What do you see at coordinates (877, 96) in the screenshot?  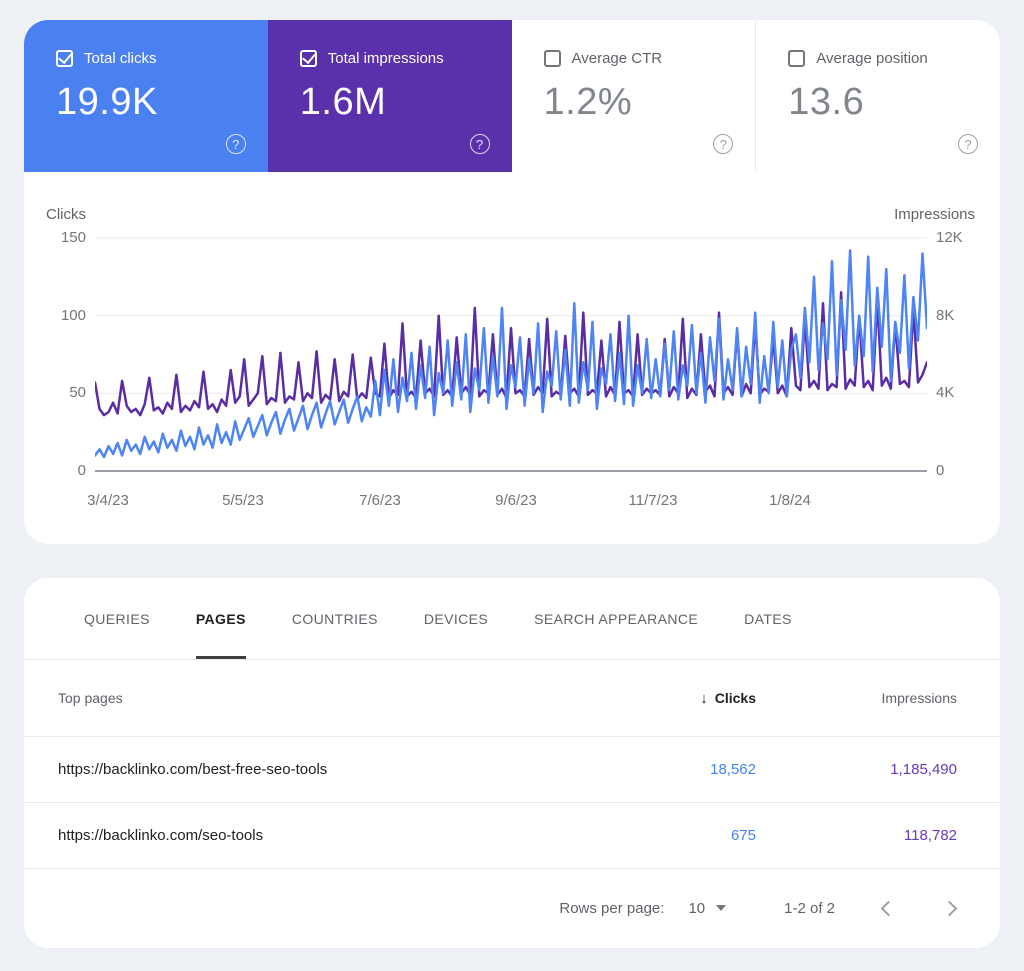 I see `metric-card-average-position: Average position 13.6 ?` at bounding box center [877, 96].